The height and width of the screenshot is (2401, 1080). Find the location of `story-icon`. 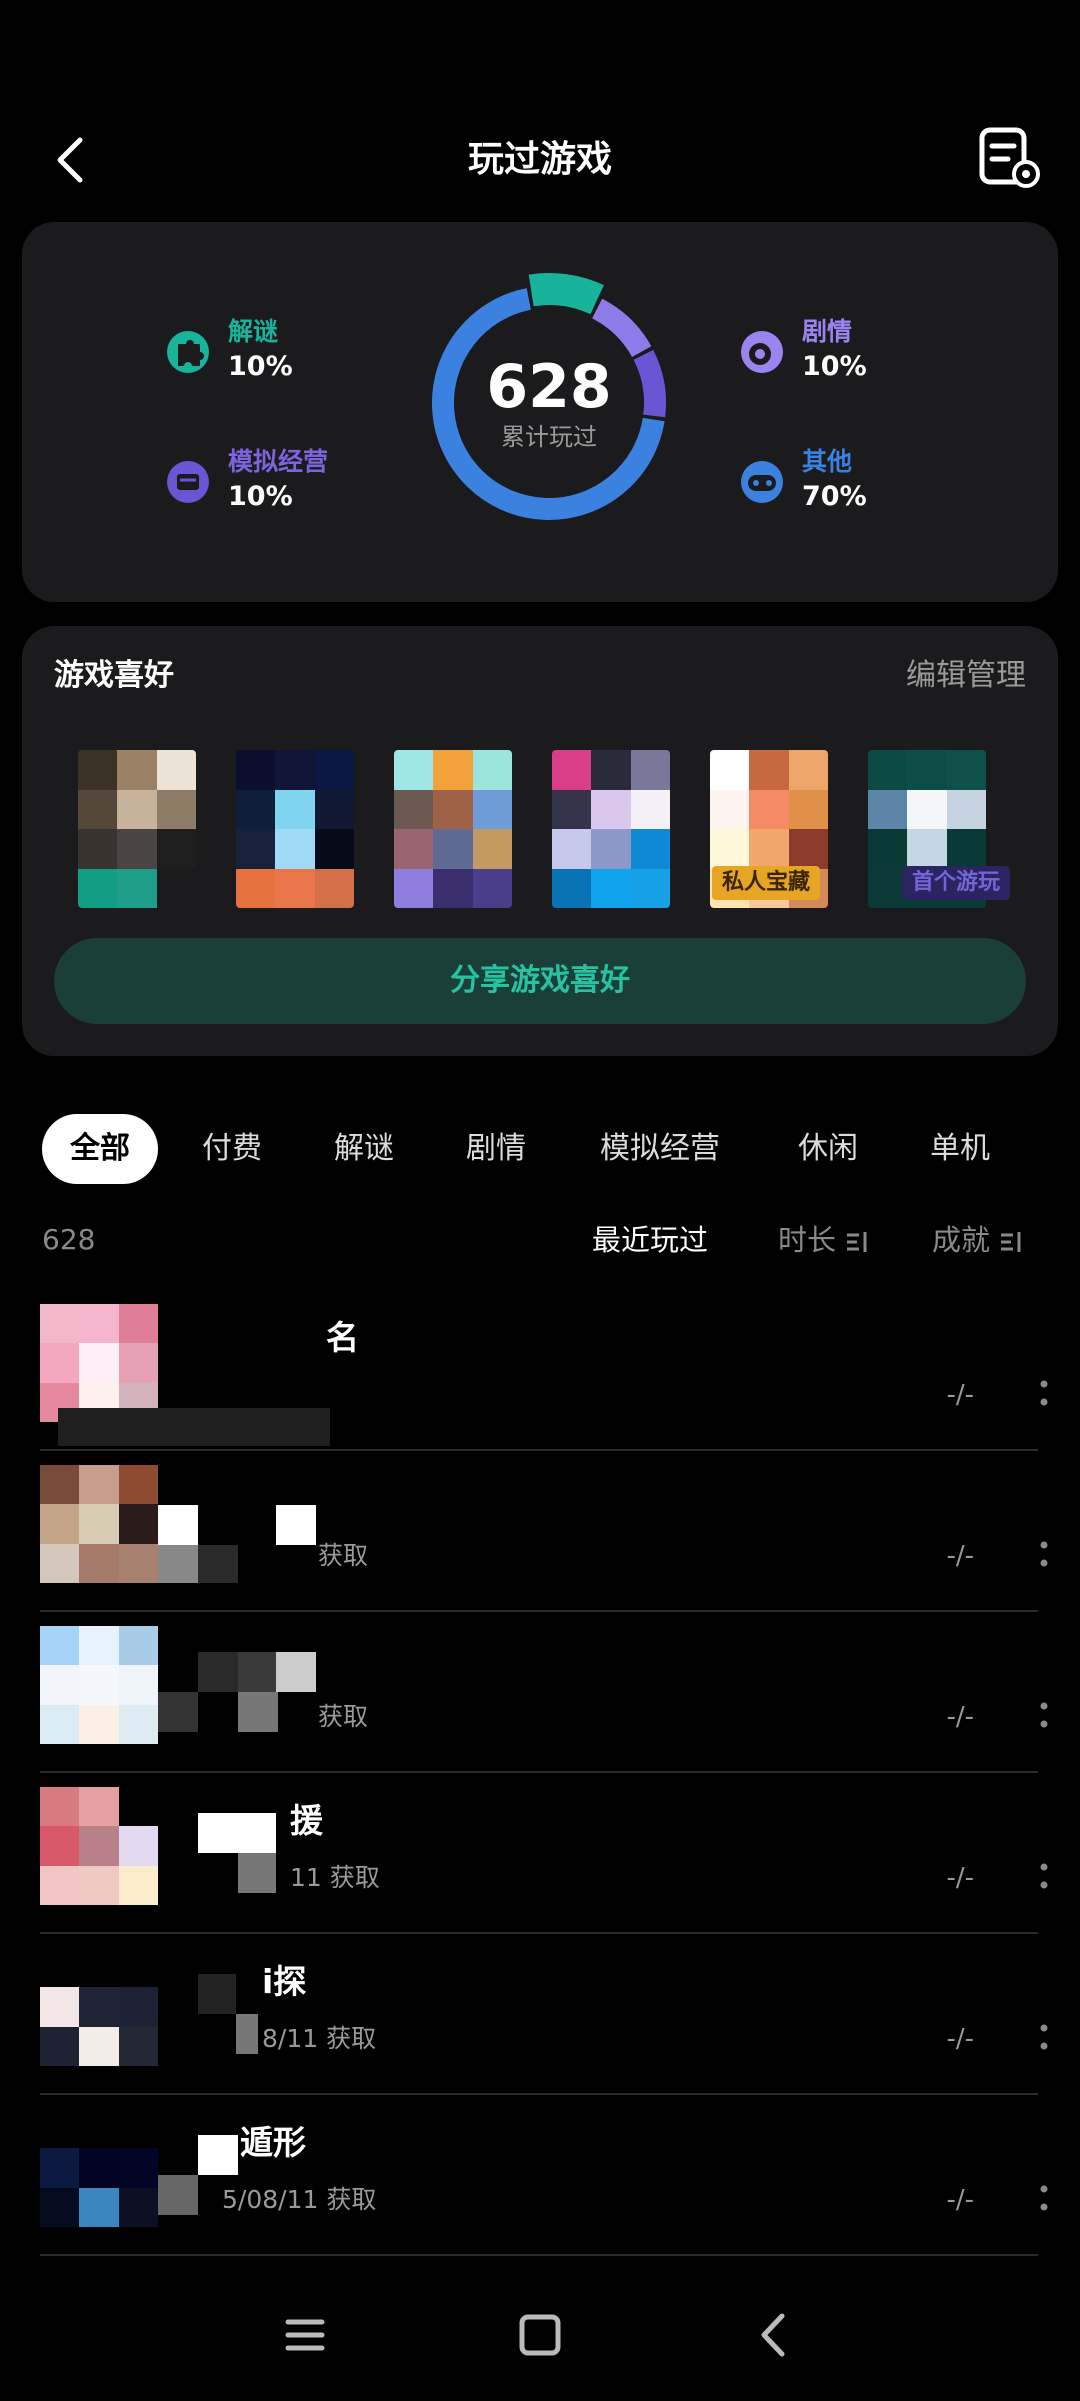

story-icon is located at coordinates (762, 352).